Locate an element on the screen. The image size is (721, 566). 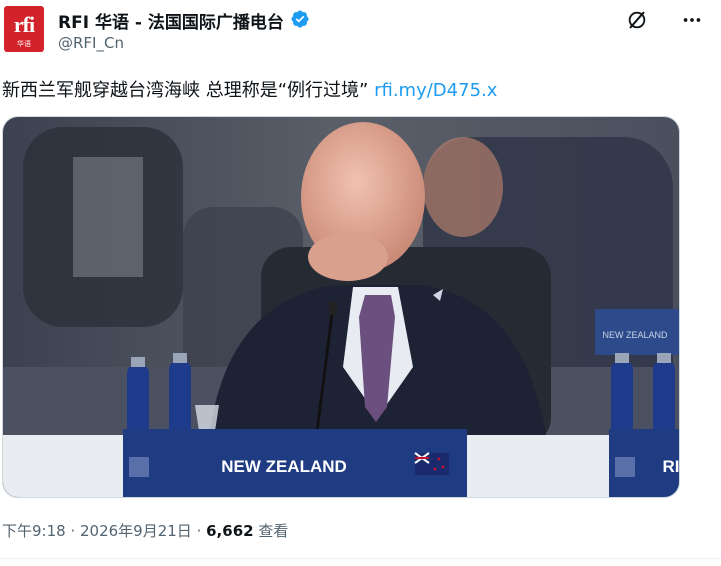
tweet-body: 新西兰军舰穿越台湾海峡 总理称是“例行过境” is located at coordinates (188, 90).